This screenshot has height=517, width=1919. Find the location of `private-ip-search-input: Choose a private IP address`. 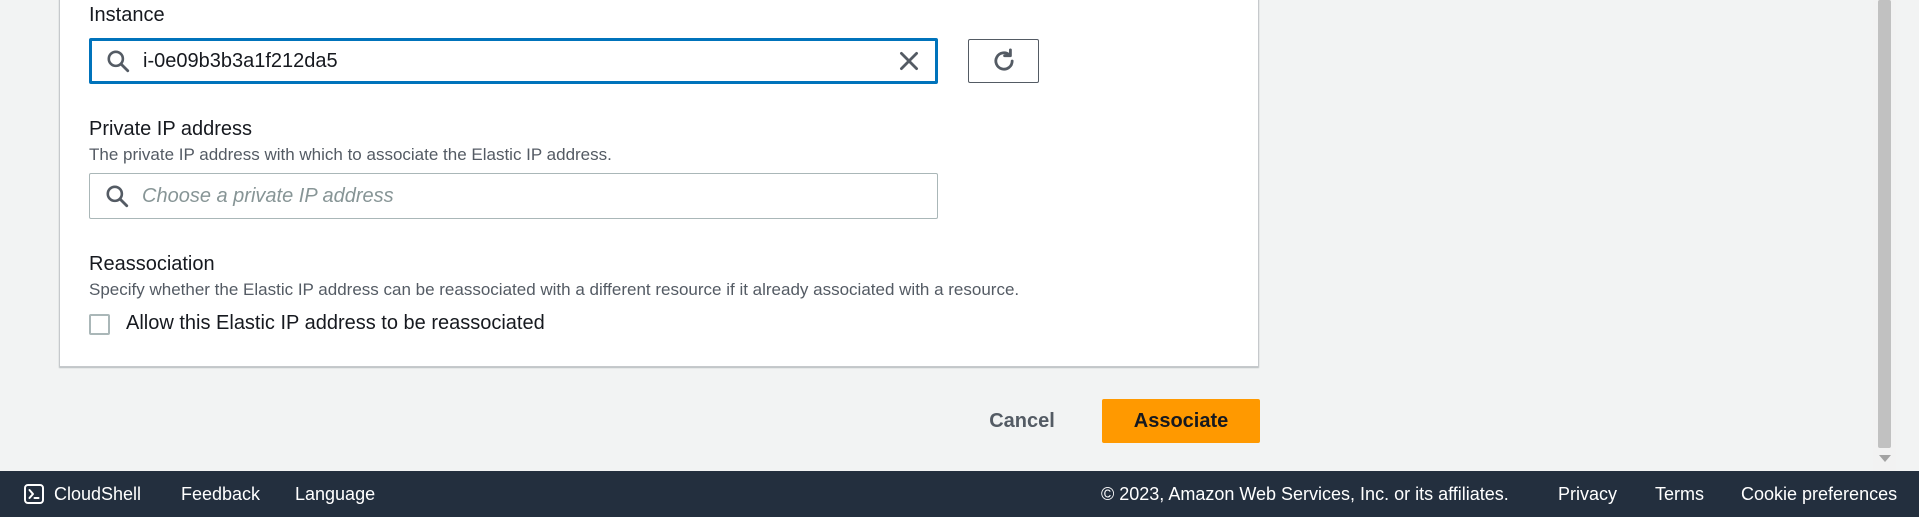

private-ip-search-input: Choose a private IP address is located at coordinates (513, 196).